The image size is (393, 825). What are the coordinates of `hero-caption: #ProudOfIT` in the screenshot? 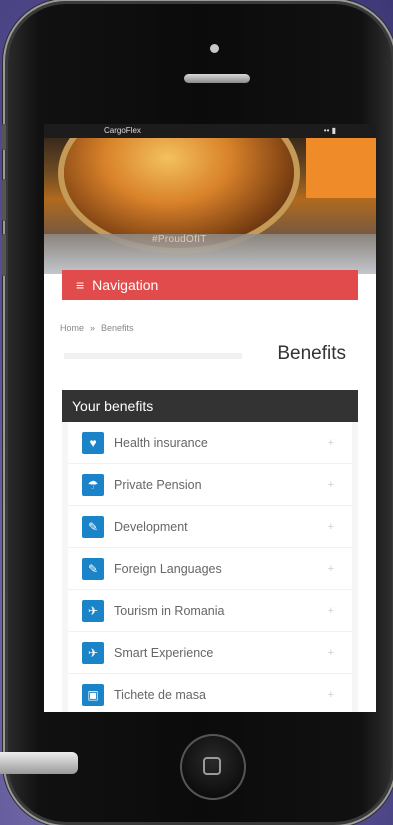 It's located at (179, 239).